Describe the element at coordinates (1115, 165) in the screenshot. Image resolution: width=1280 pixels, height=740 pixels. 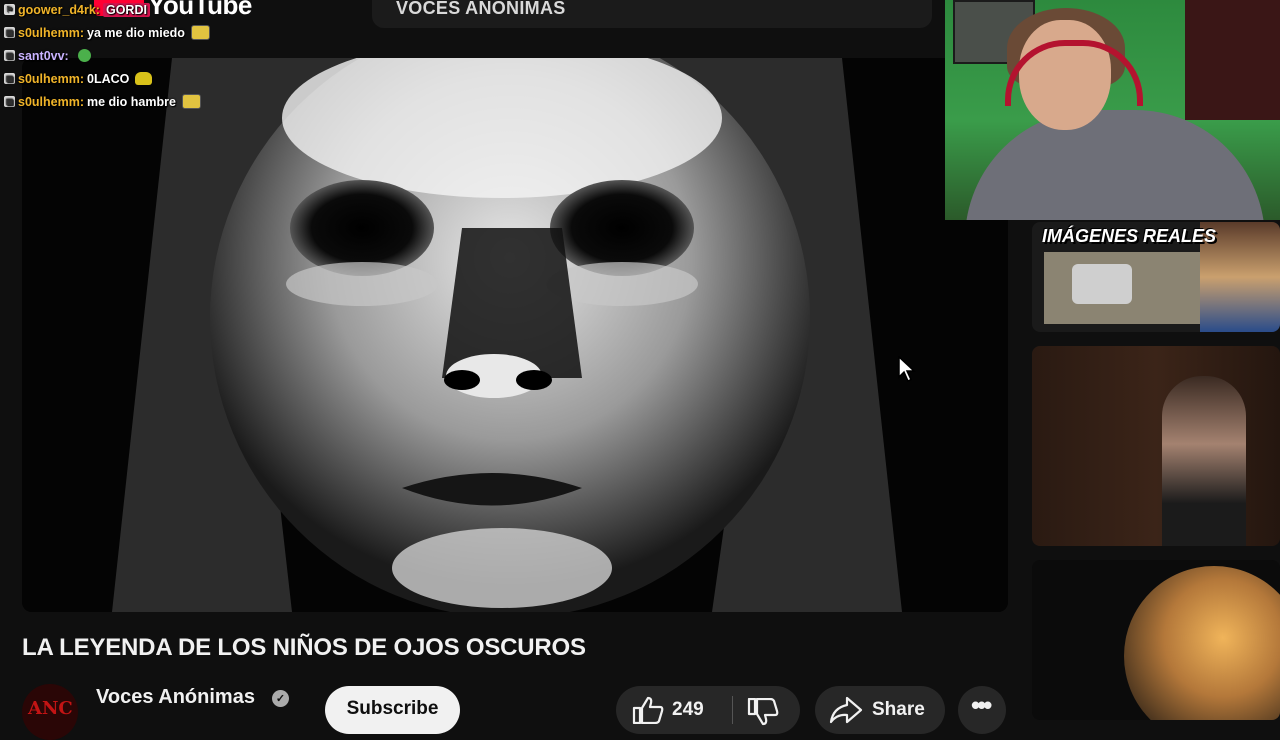
I see `streamer-shirt` at that location.